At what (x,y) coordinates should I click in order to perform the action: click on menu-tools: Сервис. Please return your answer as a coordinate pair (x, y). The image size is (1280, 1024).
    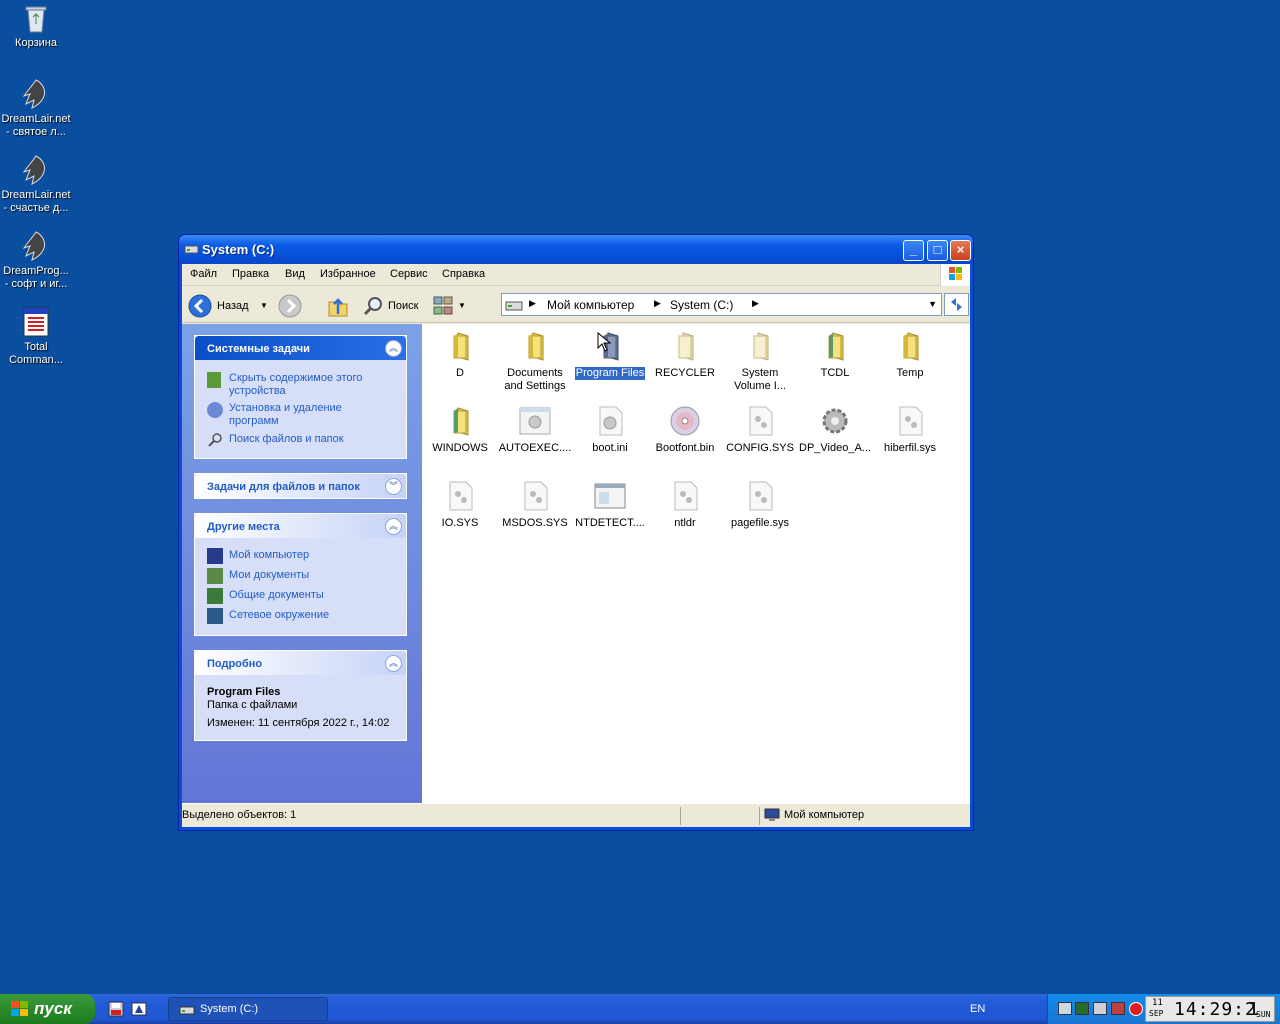
    Looking at the image, I should click on (409, 274).